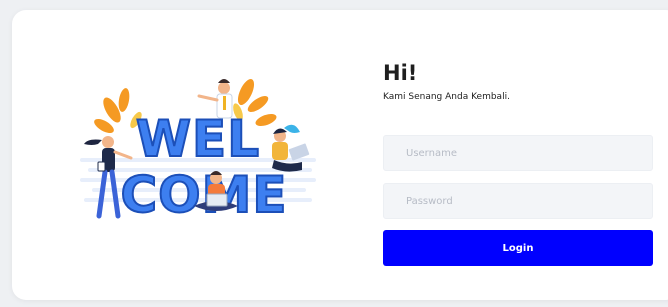 This screenshot has width=668, height=307. Describe the element at coordinates (446, 97) in the screenshot. I see `welcome-subtitle: Kami Senang Anda Kembali.` at that location.